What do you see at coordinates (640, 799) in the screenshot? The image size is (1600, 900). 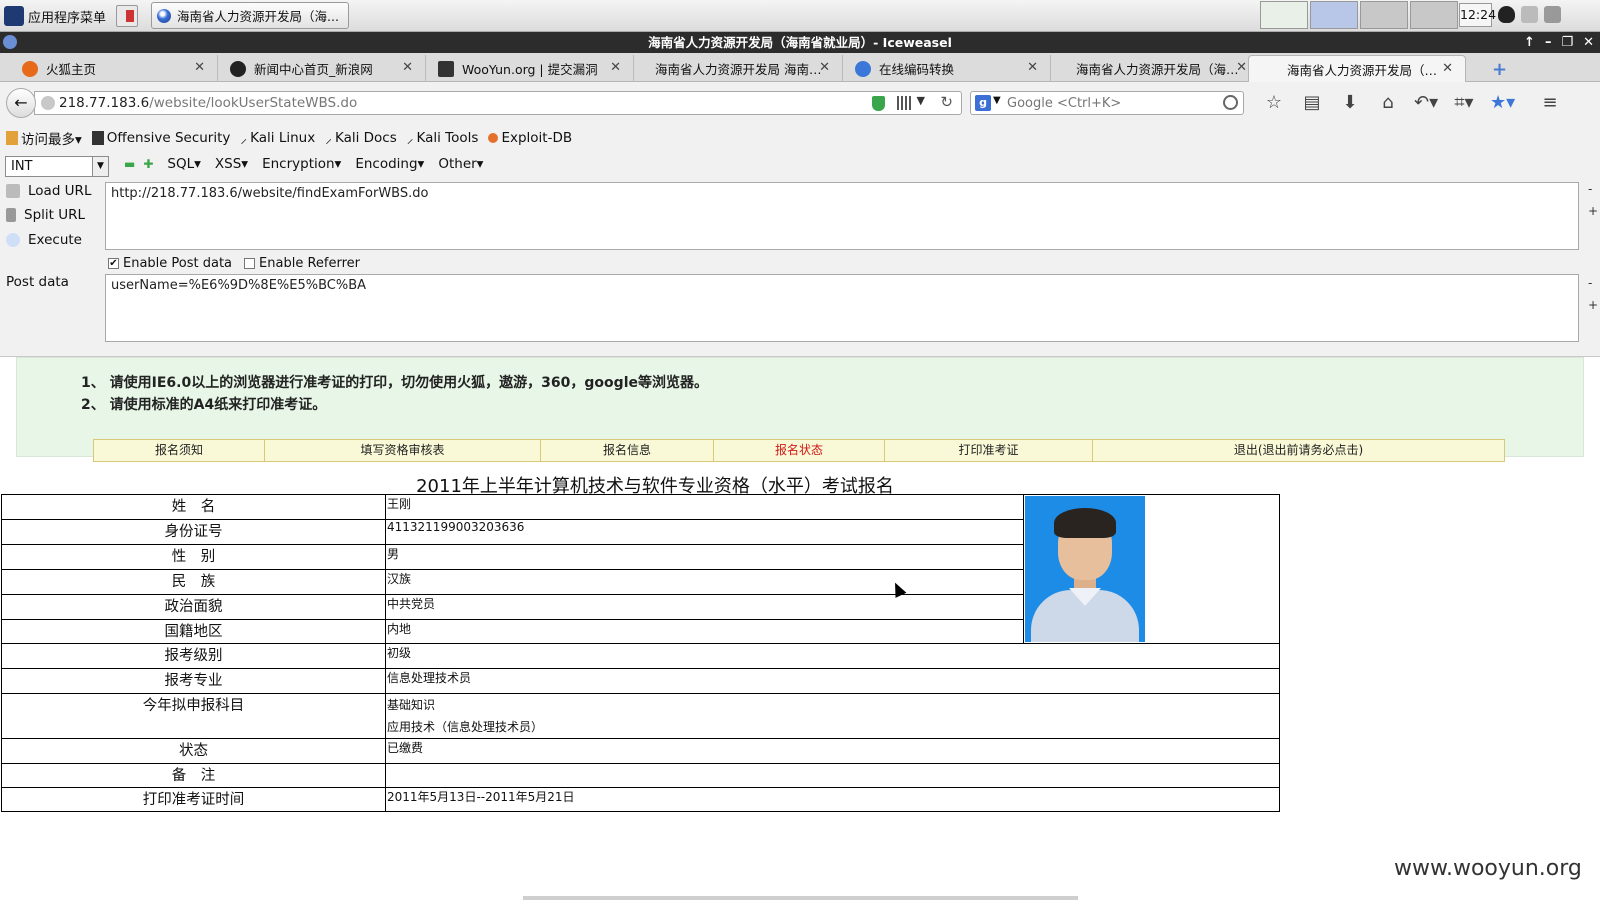 I see `table-row: 打印准考证时间 2011年5月13日--2011年5月21日` at bounding box center [640, 799].